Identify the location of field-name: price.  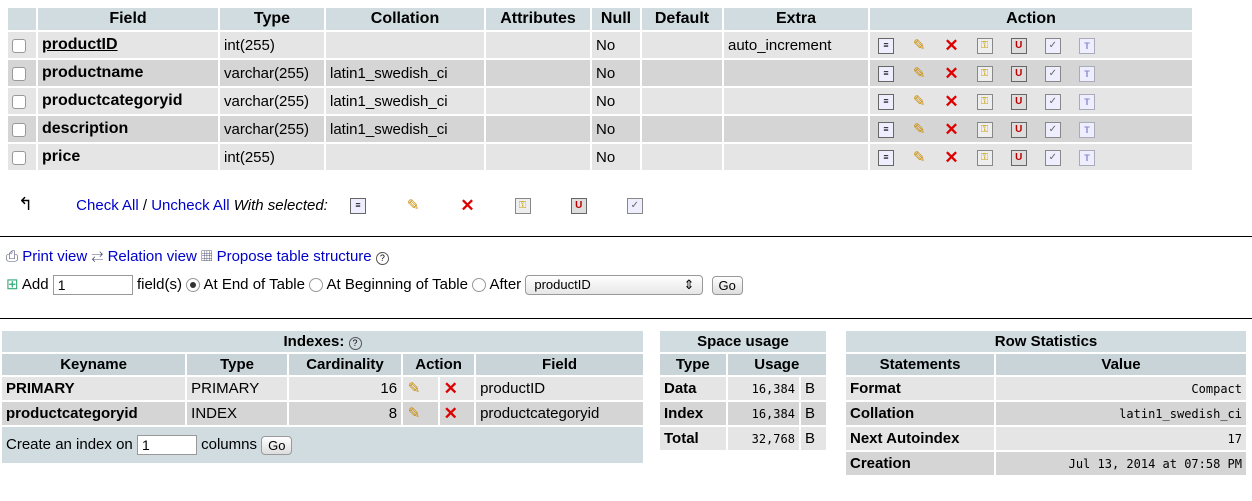
(128, 157).